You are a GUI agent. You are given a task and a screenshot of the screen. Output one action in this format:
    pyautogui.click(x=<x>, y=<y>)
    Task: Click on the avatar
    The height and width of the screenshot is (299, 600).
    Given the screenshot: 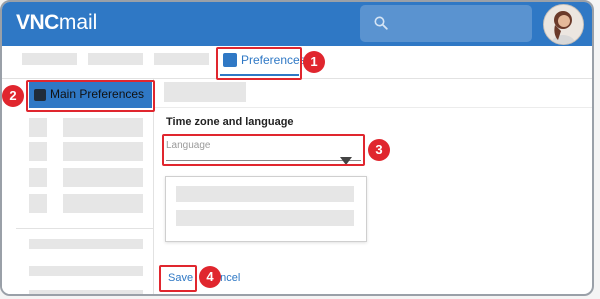 What is the action you would take?
    pyautogui.click(x=563, y=24)
    